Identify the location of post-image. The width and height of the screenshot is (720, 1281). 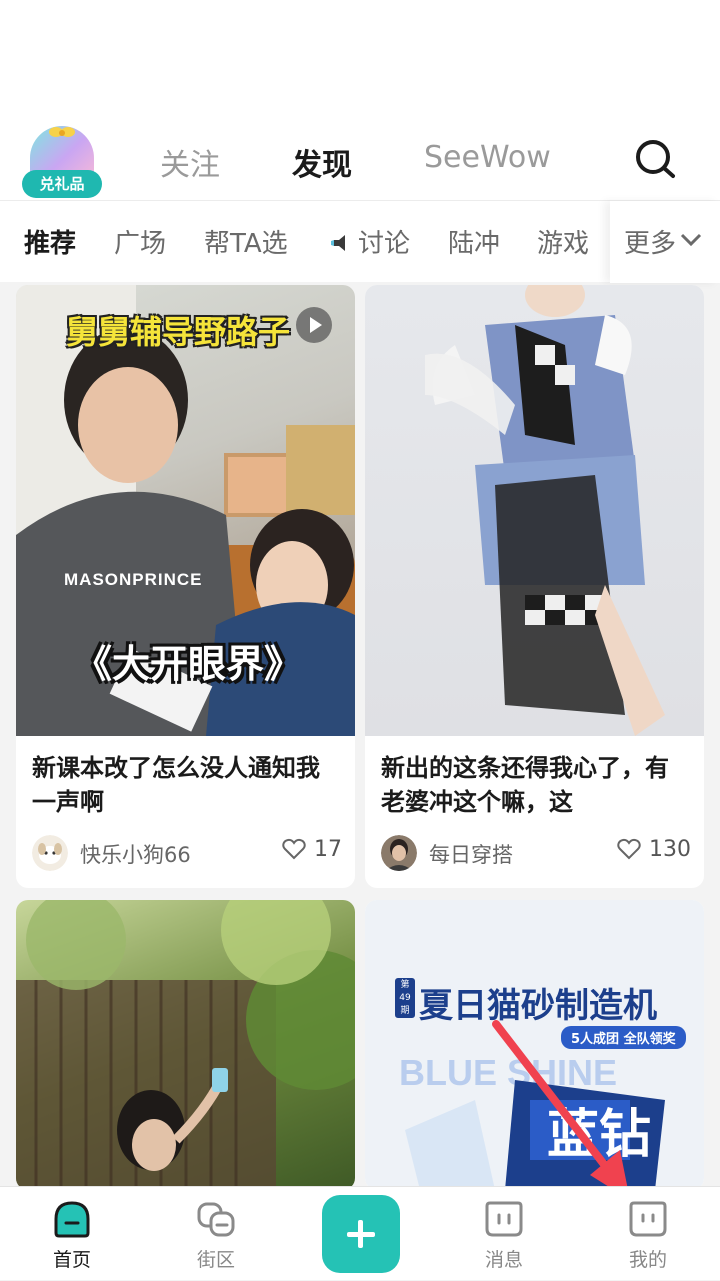
(185, 1045).